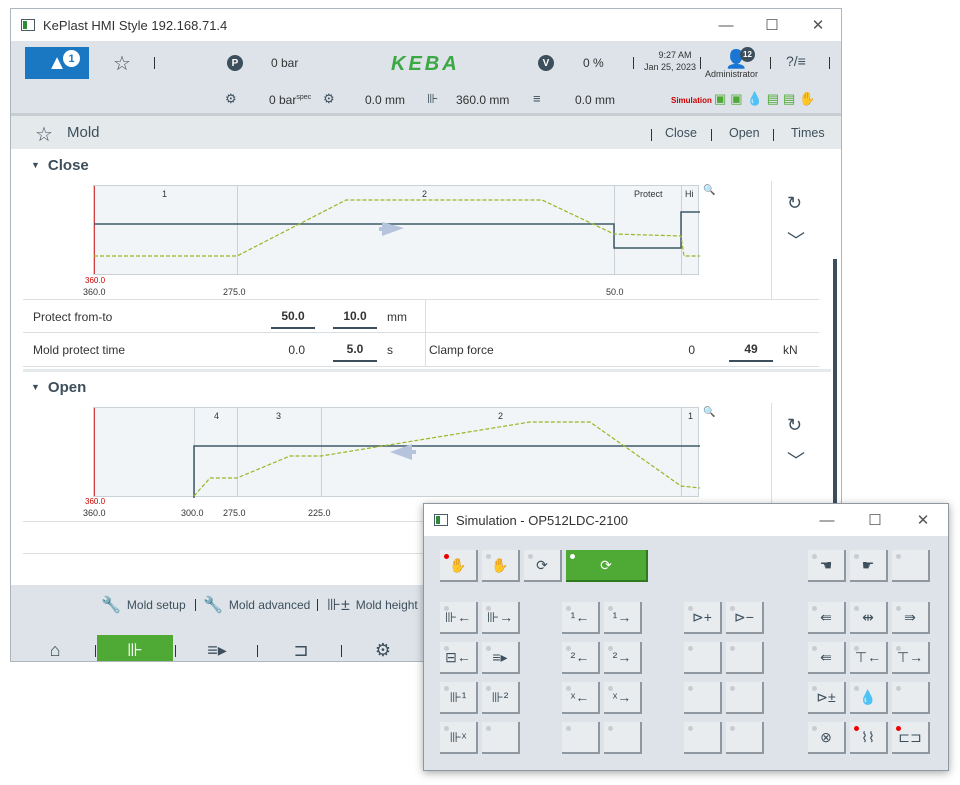 The image size is (960, 785). I want to click on ejector-retract-button: ⇚, so click(827, 658).